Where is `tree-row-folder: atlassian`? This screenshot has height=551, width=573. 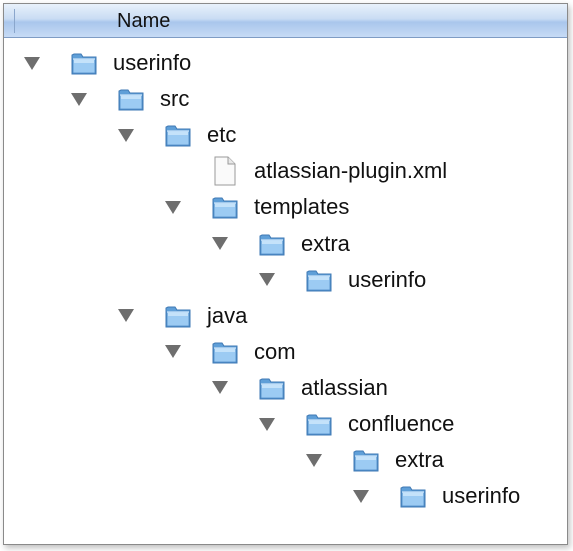 tree-row-folder: atlassian is located at coordinates (300, 388).